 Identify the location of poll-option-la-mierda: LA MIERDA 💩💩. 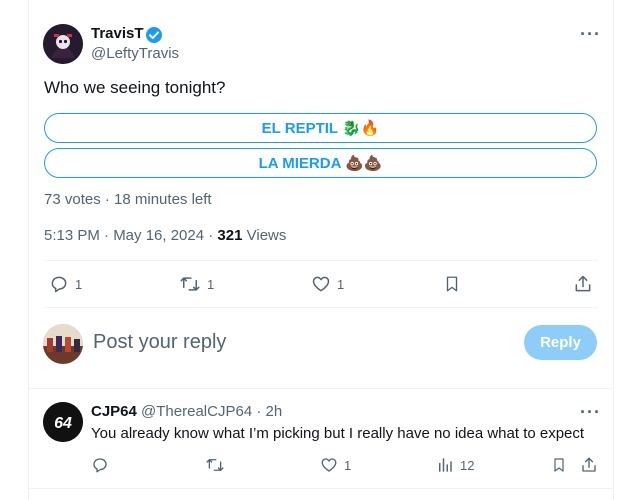
(320, 163).